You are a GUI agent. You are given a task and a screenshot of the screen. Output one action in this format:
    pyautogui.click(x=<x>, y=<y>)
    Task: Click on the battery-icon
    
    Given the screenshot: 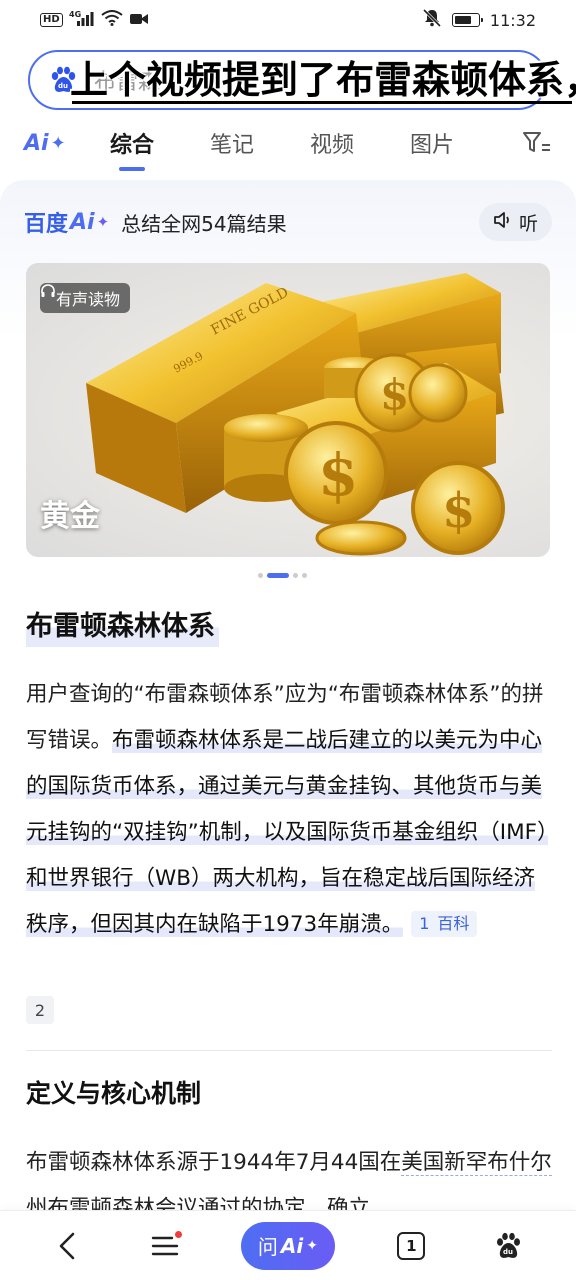 What is the action you would take?
    pyautogui.click(x=467, y=20)
    